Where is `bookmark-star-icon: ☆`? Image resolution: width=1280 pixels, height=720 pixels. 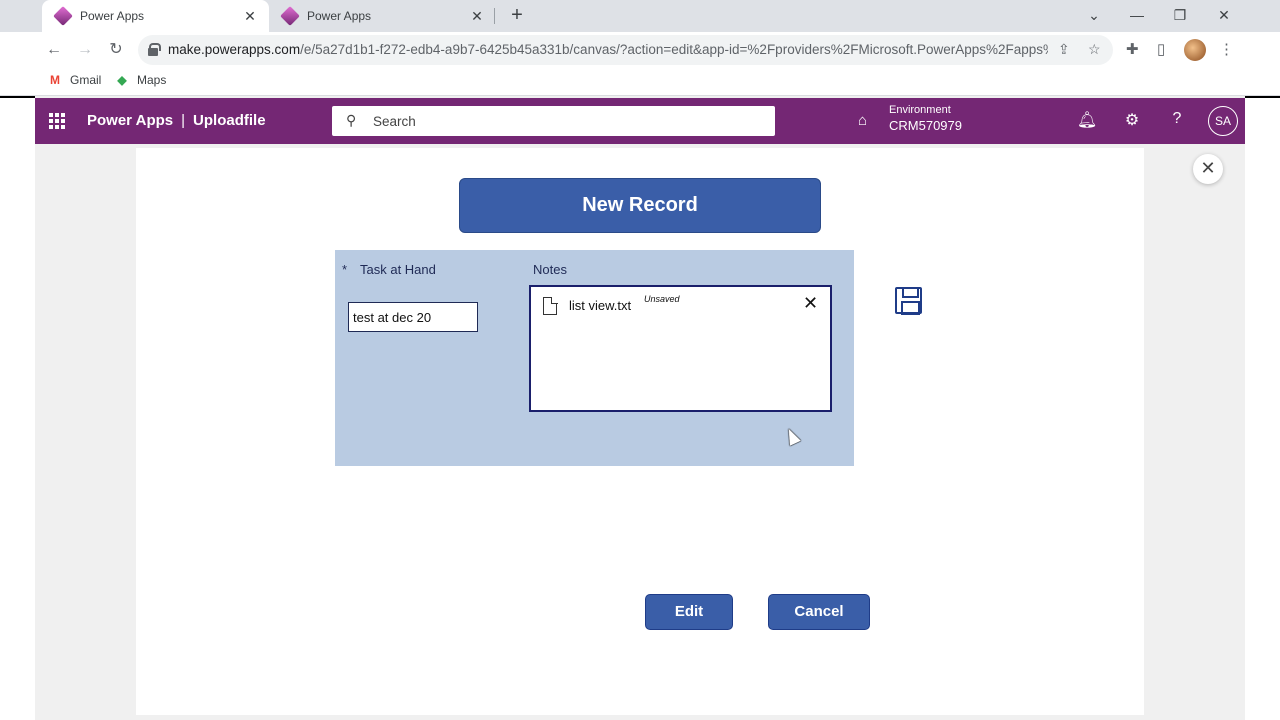 bookmark-star-icon: ☆ is located at coordinates (1094, 49).